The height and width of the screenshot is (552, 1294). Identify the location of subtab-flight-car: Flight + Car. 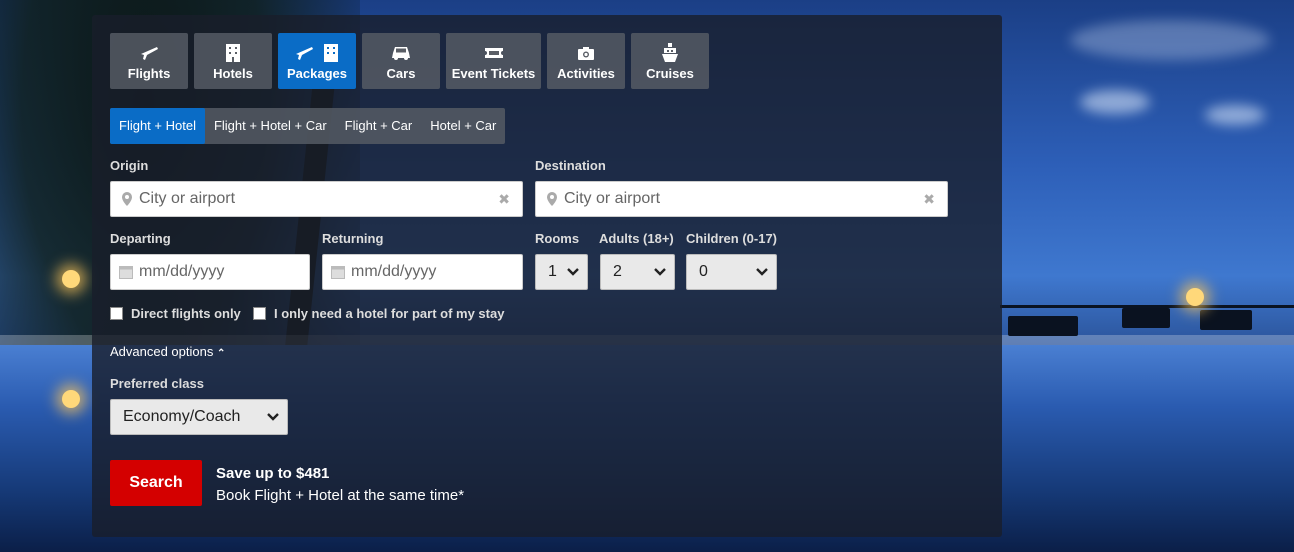
(379, 126).